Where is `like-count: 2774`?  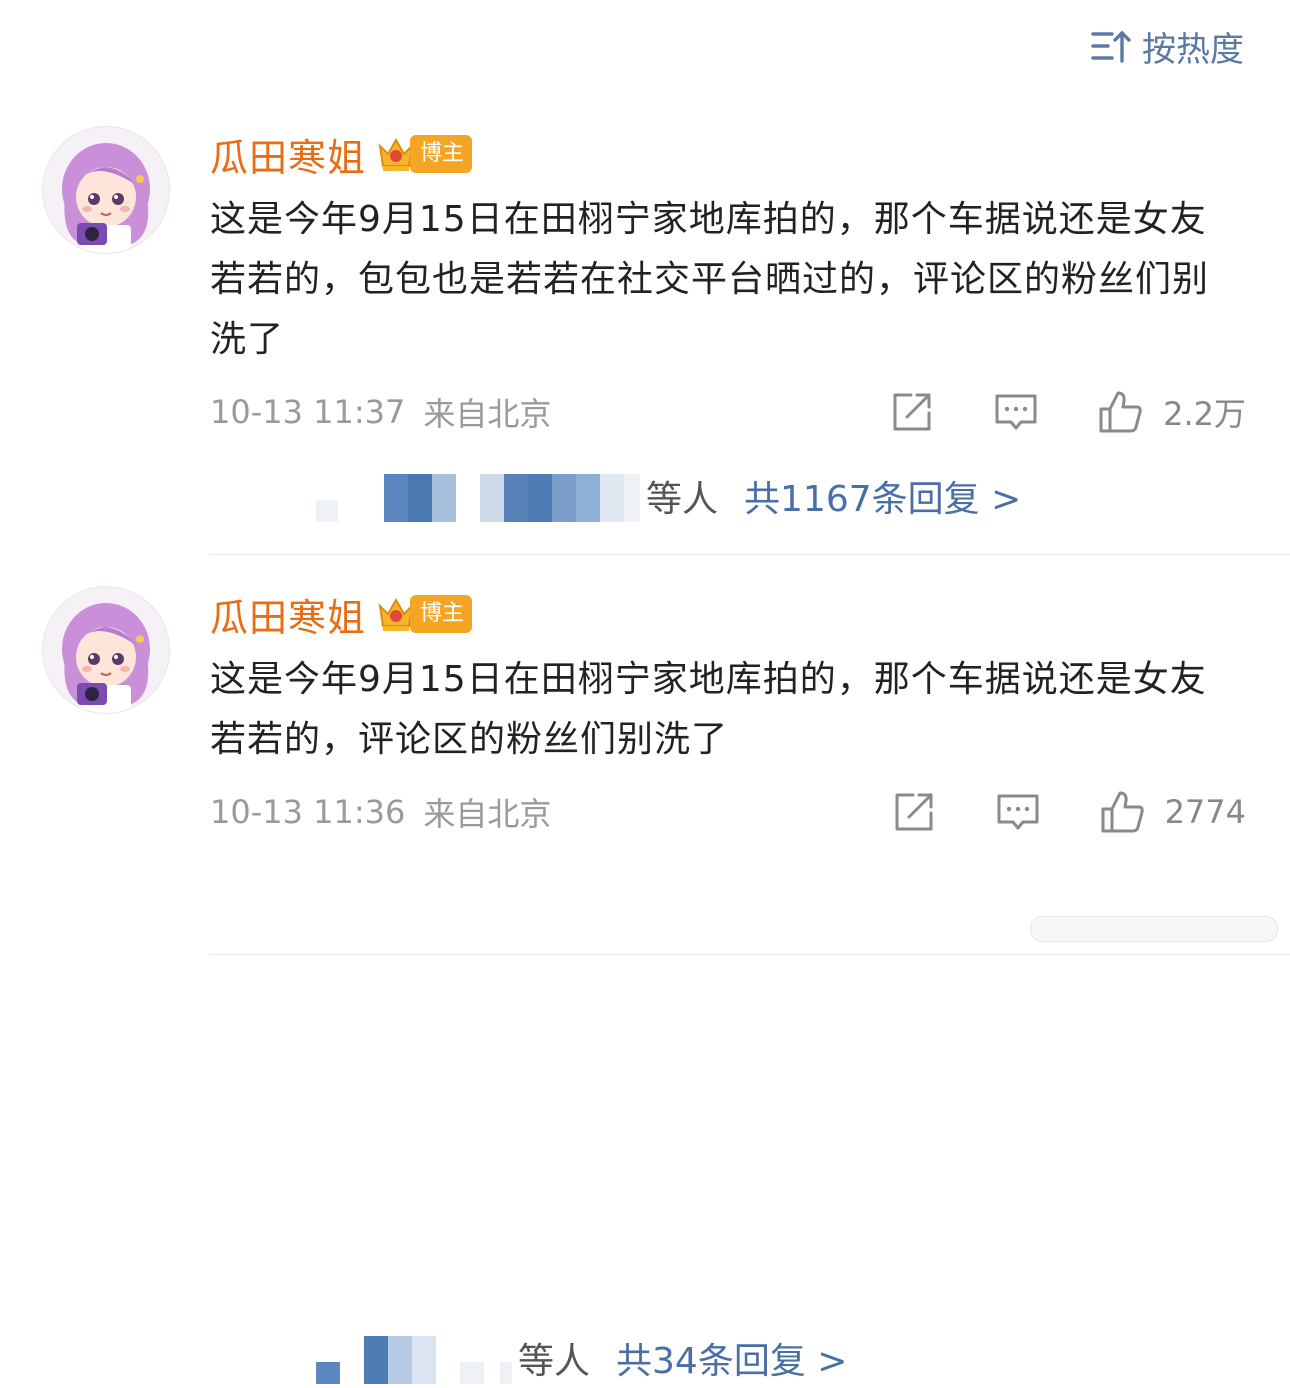
like-count: 2774 is located at coordinates (1205, 812).